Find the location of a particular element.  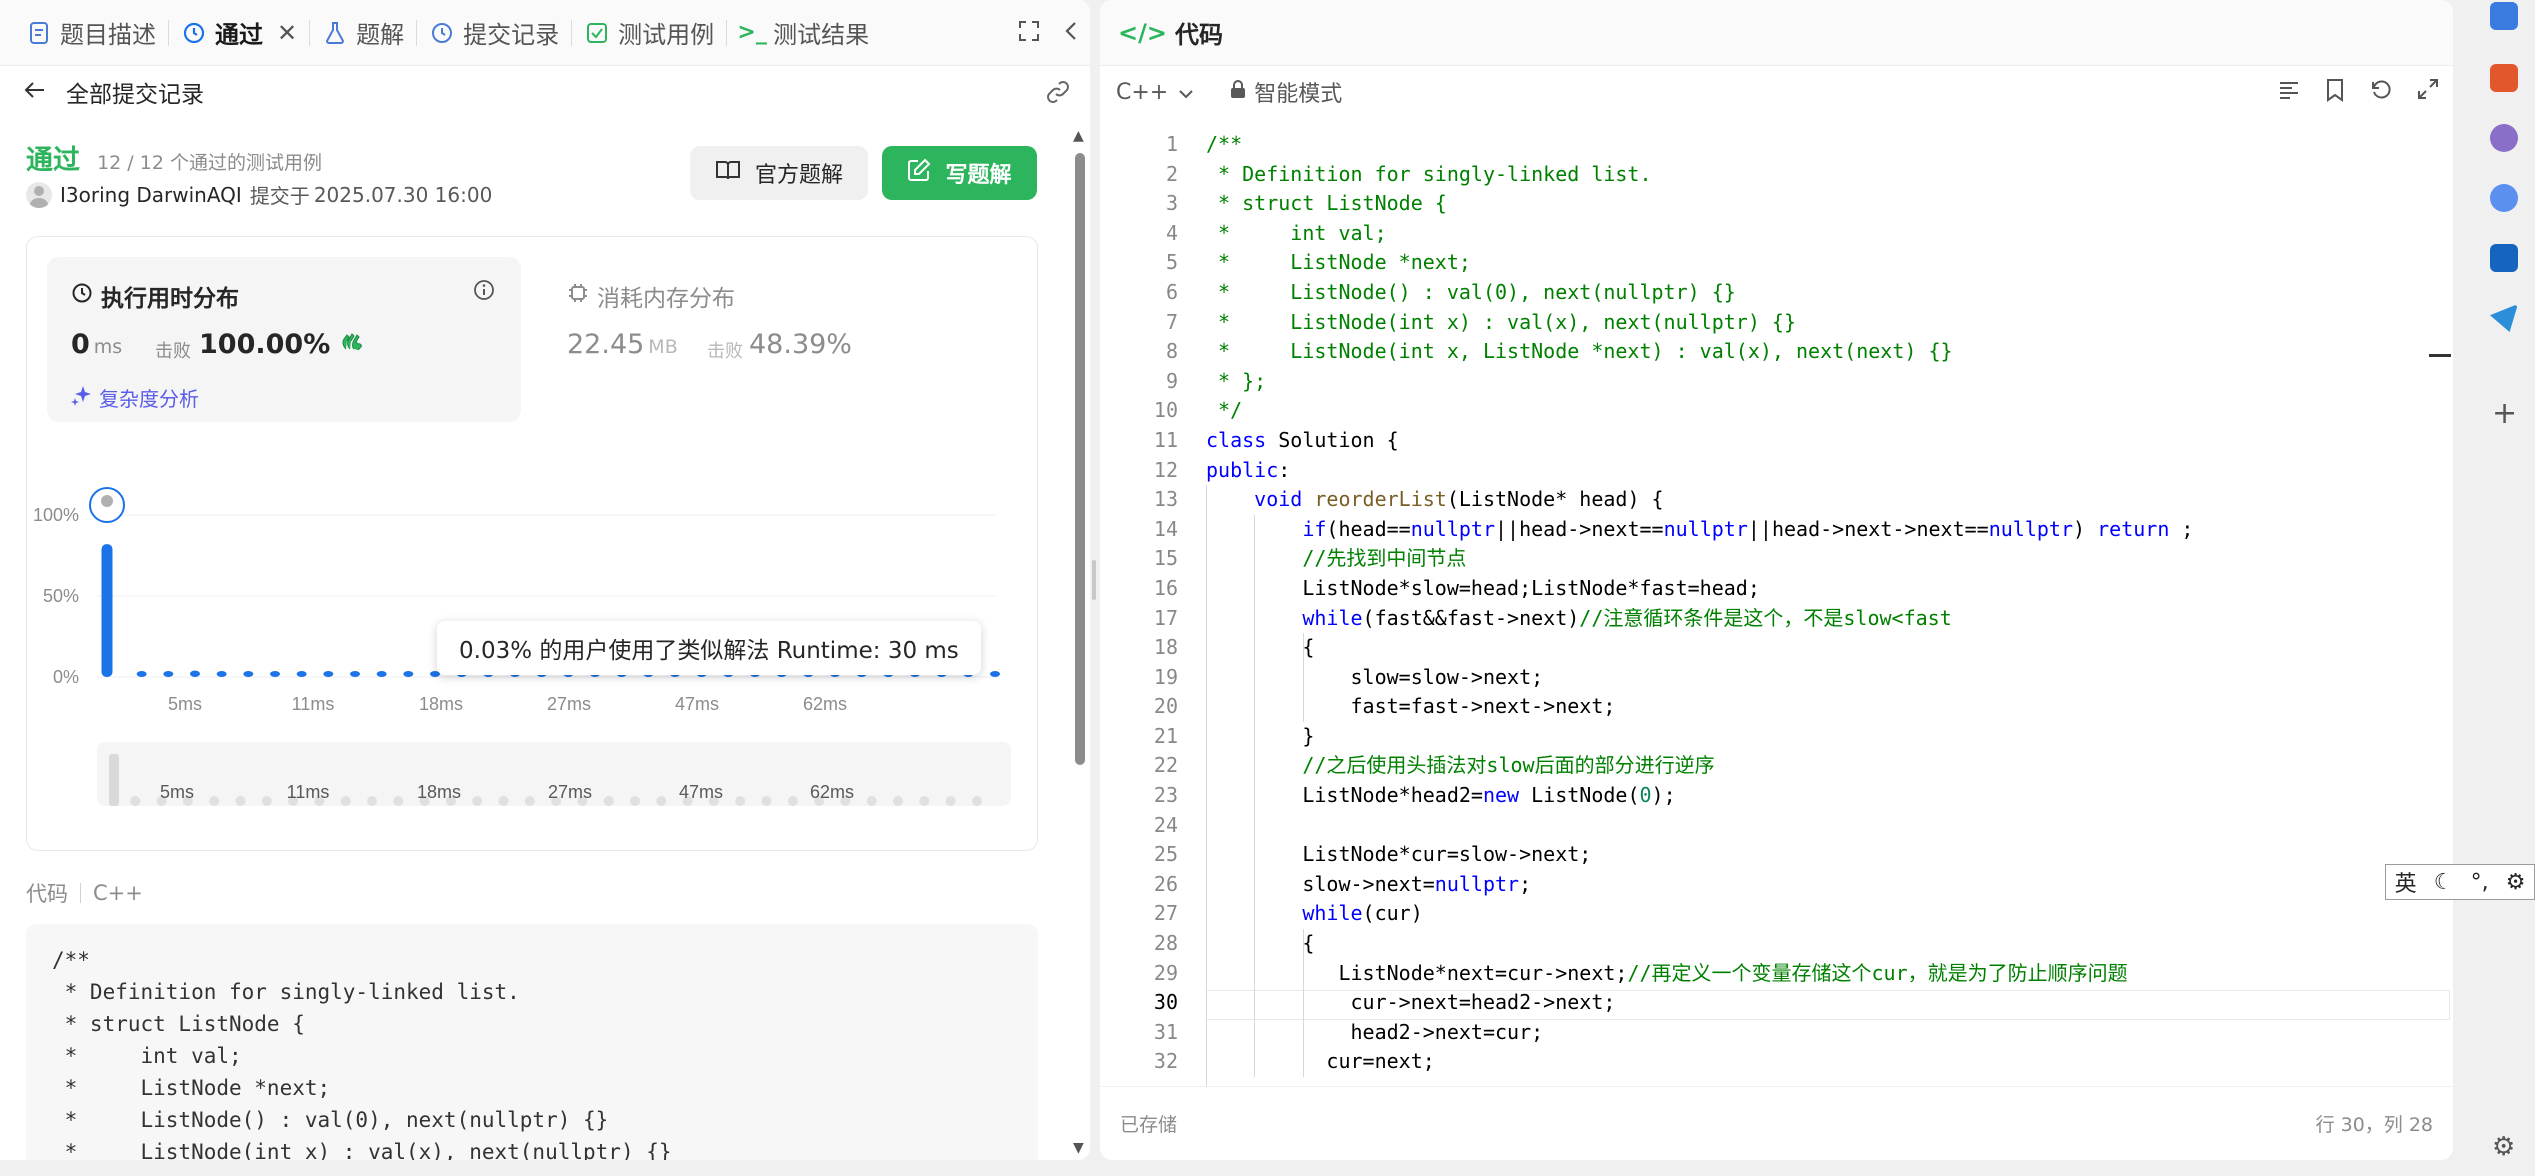

smart-mode-toggle: 智能模式 is located at coordinates (1286, 92).